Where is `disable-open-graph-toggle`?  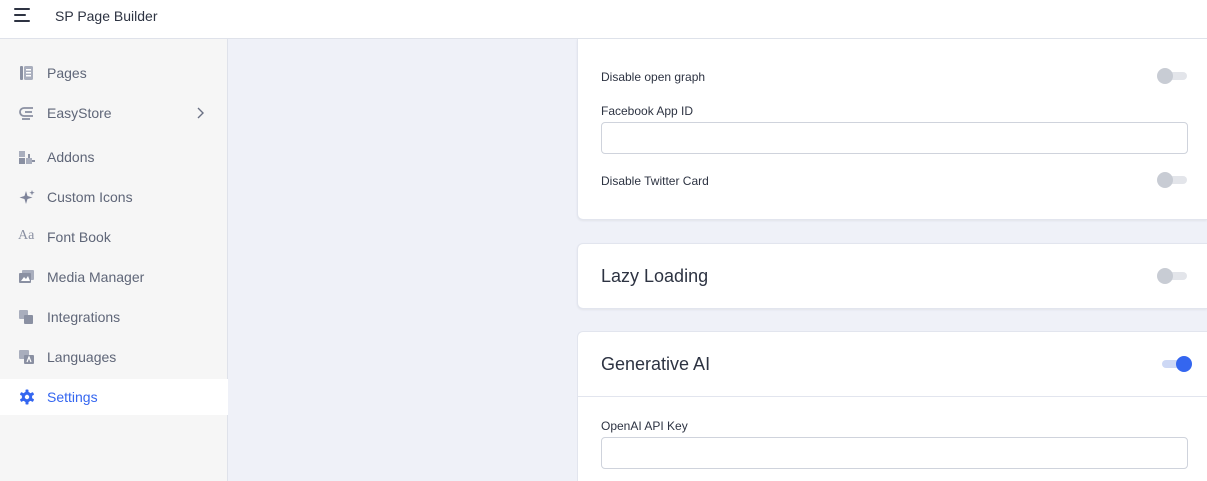 disable-open-graph-toggle is located at coordinates (1173, 76).